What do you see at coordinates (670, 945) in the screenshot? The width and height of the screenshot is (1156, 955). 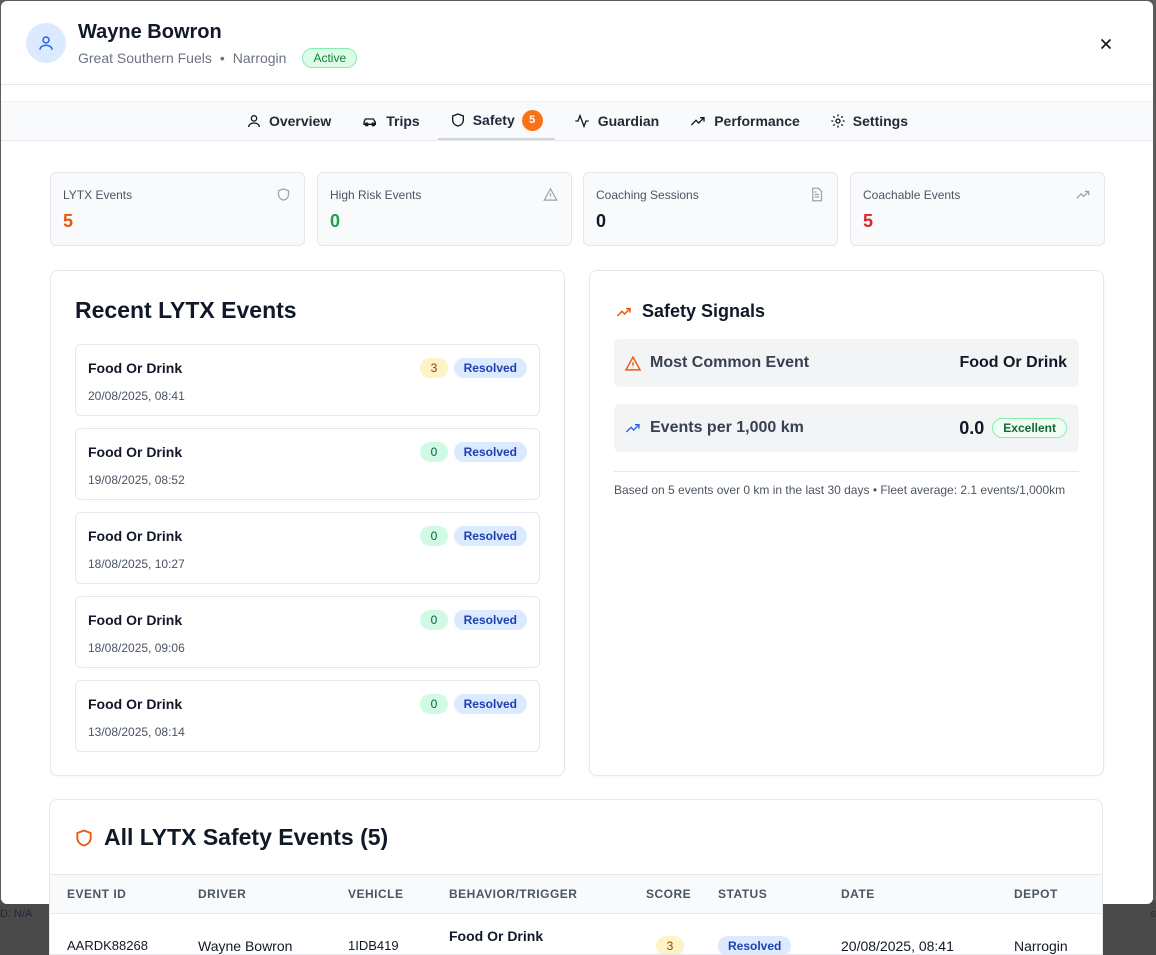 I see `score-badge: 3` at bounding box center [670, 945].